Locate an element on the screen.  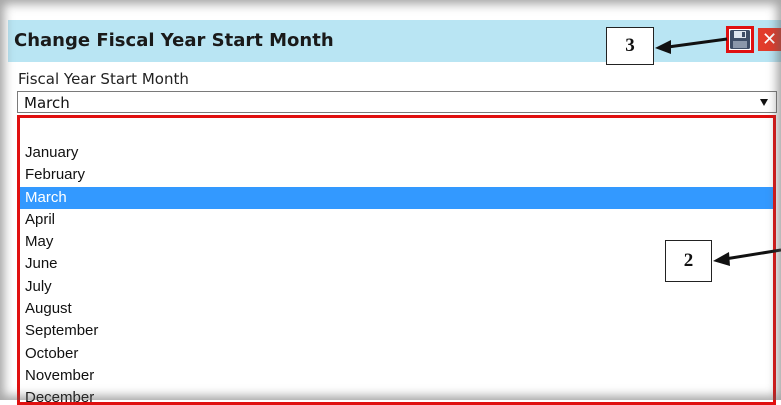
month-option: October is located at coordinates (396, 354).